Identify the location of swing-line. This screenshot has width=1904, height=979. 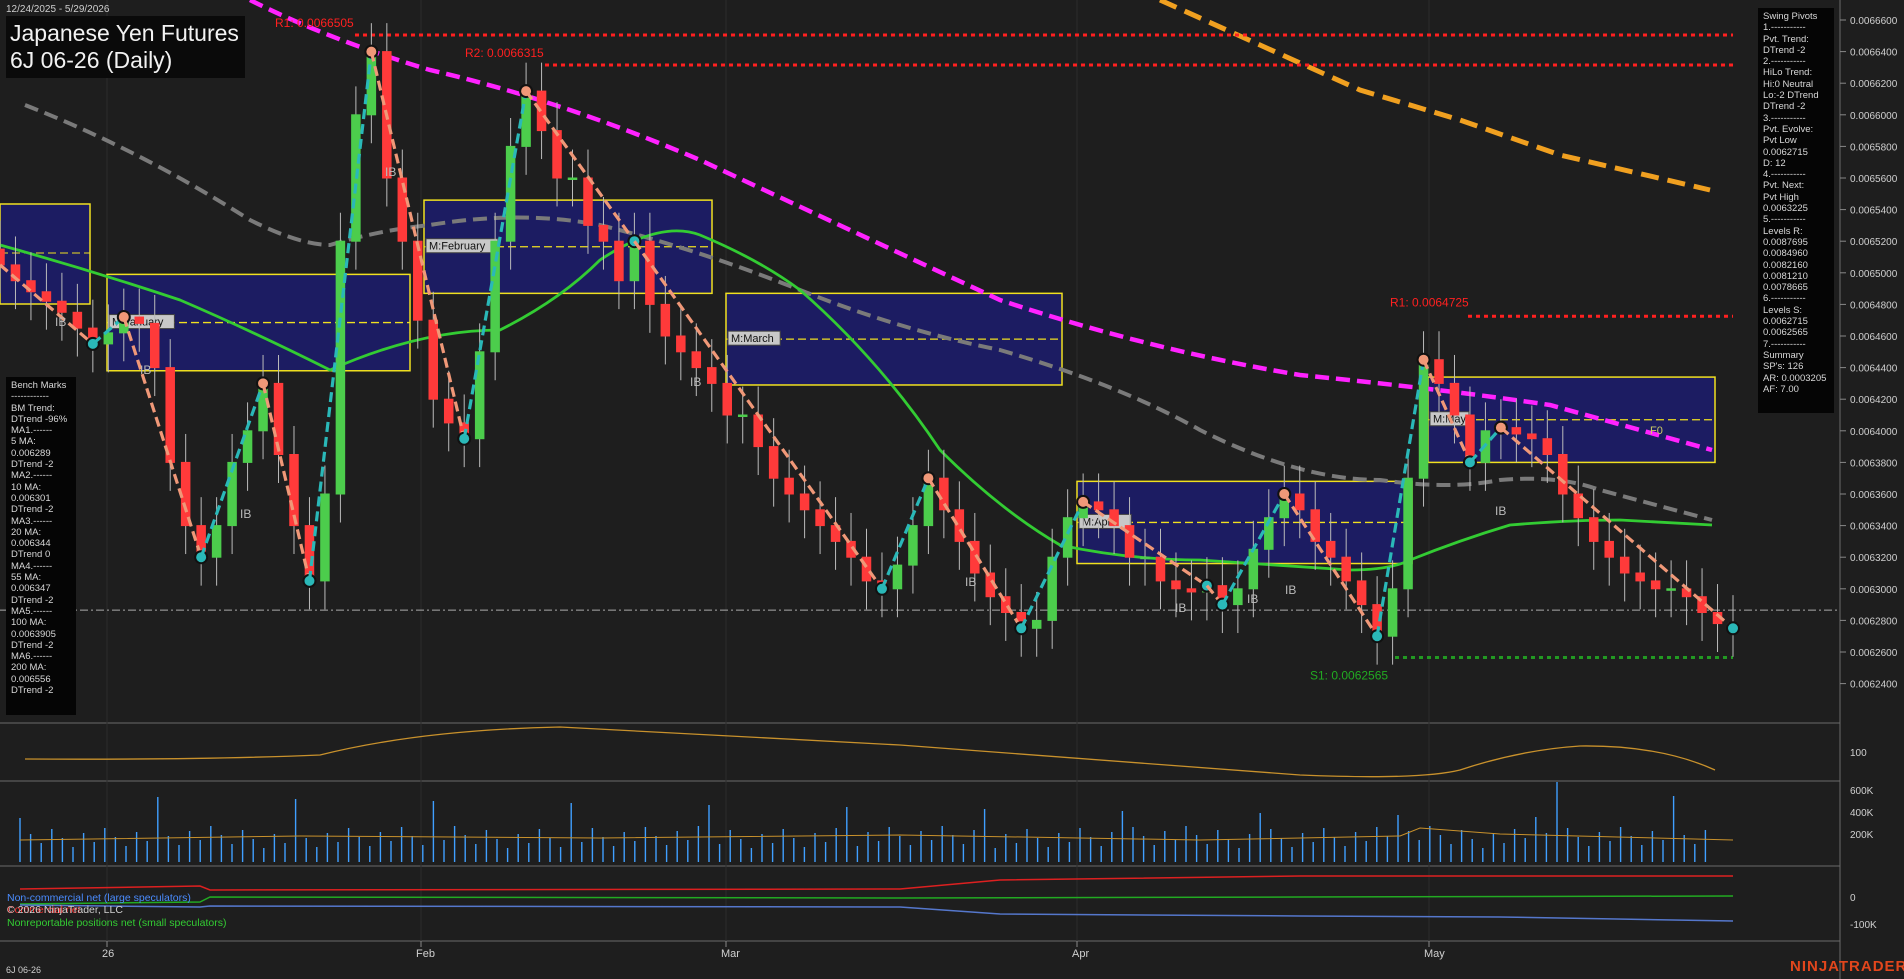
(905, 533).